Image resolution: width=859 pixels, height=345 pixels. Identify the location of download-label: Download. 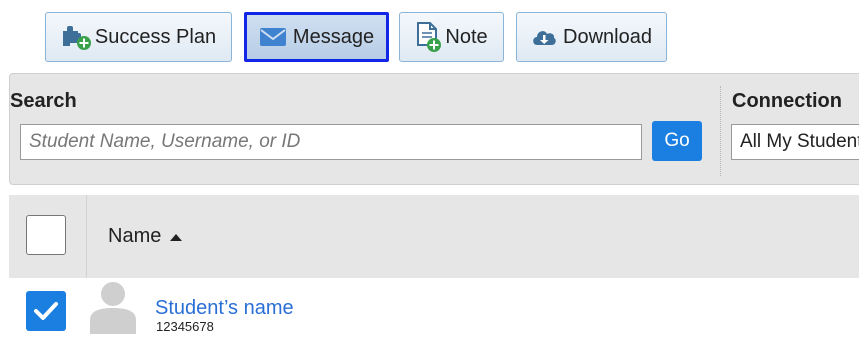
(607, 36).